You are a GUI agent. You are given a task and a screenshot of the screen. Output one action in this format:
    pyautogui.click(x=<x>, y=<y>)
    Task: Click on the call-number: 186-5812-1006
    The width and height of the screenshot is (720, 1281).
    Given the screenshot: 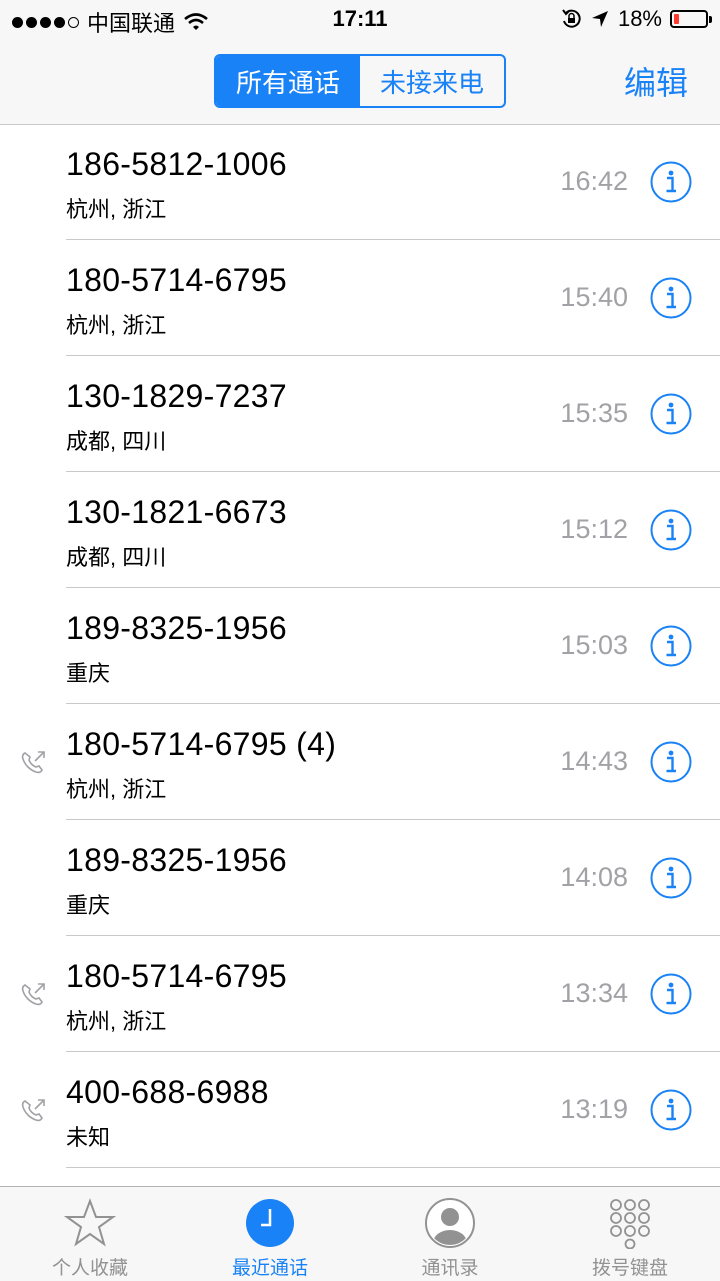 What is the action you would take?
    pyautogui.click(x=176, y=164)
    